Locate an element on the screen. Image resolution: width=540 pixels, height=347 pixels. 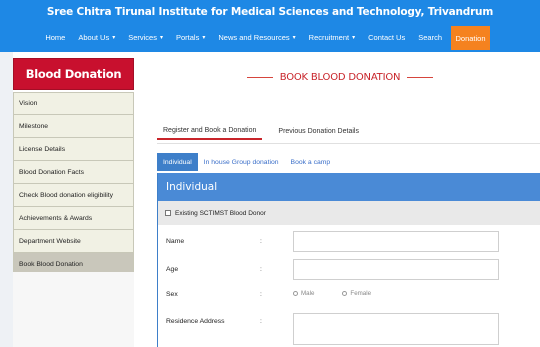
nav-search: Search is located at coordinates (430, 37).